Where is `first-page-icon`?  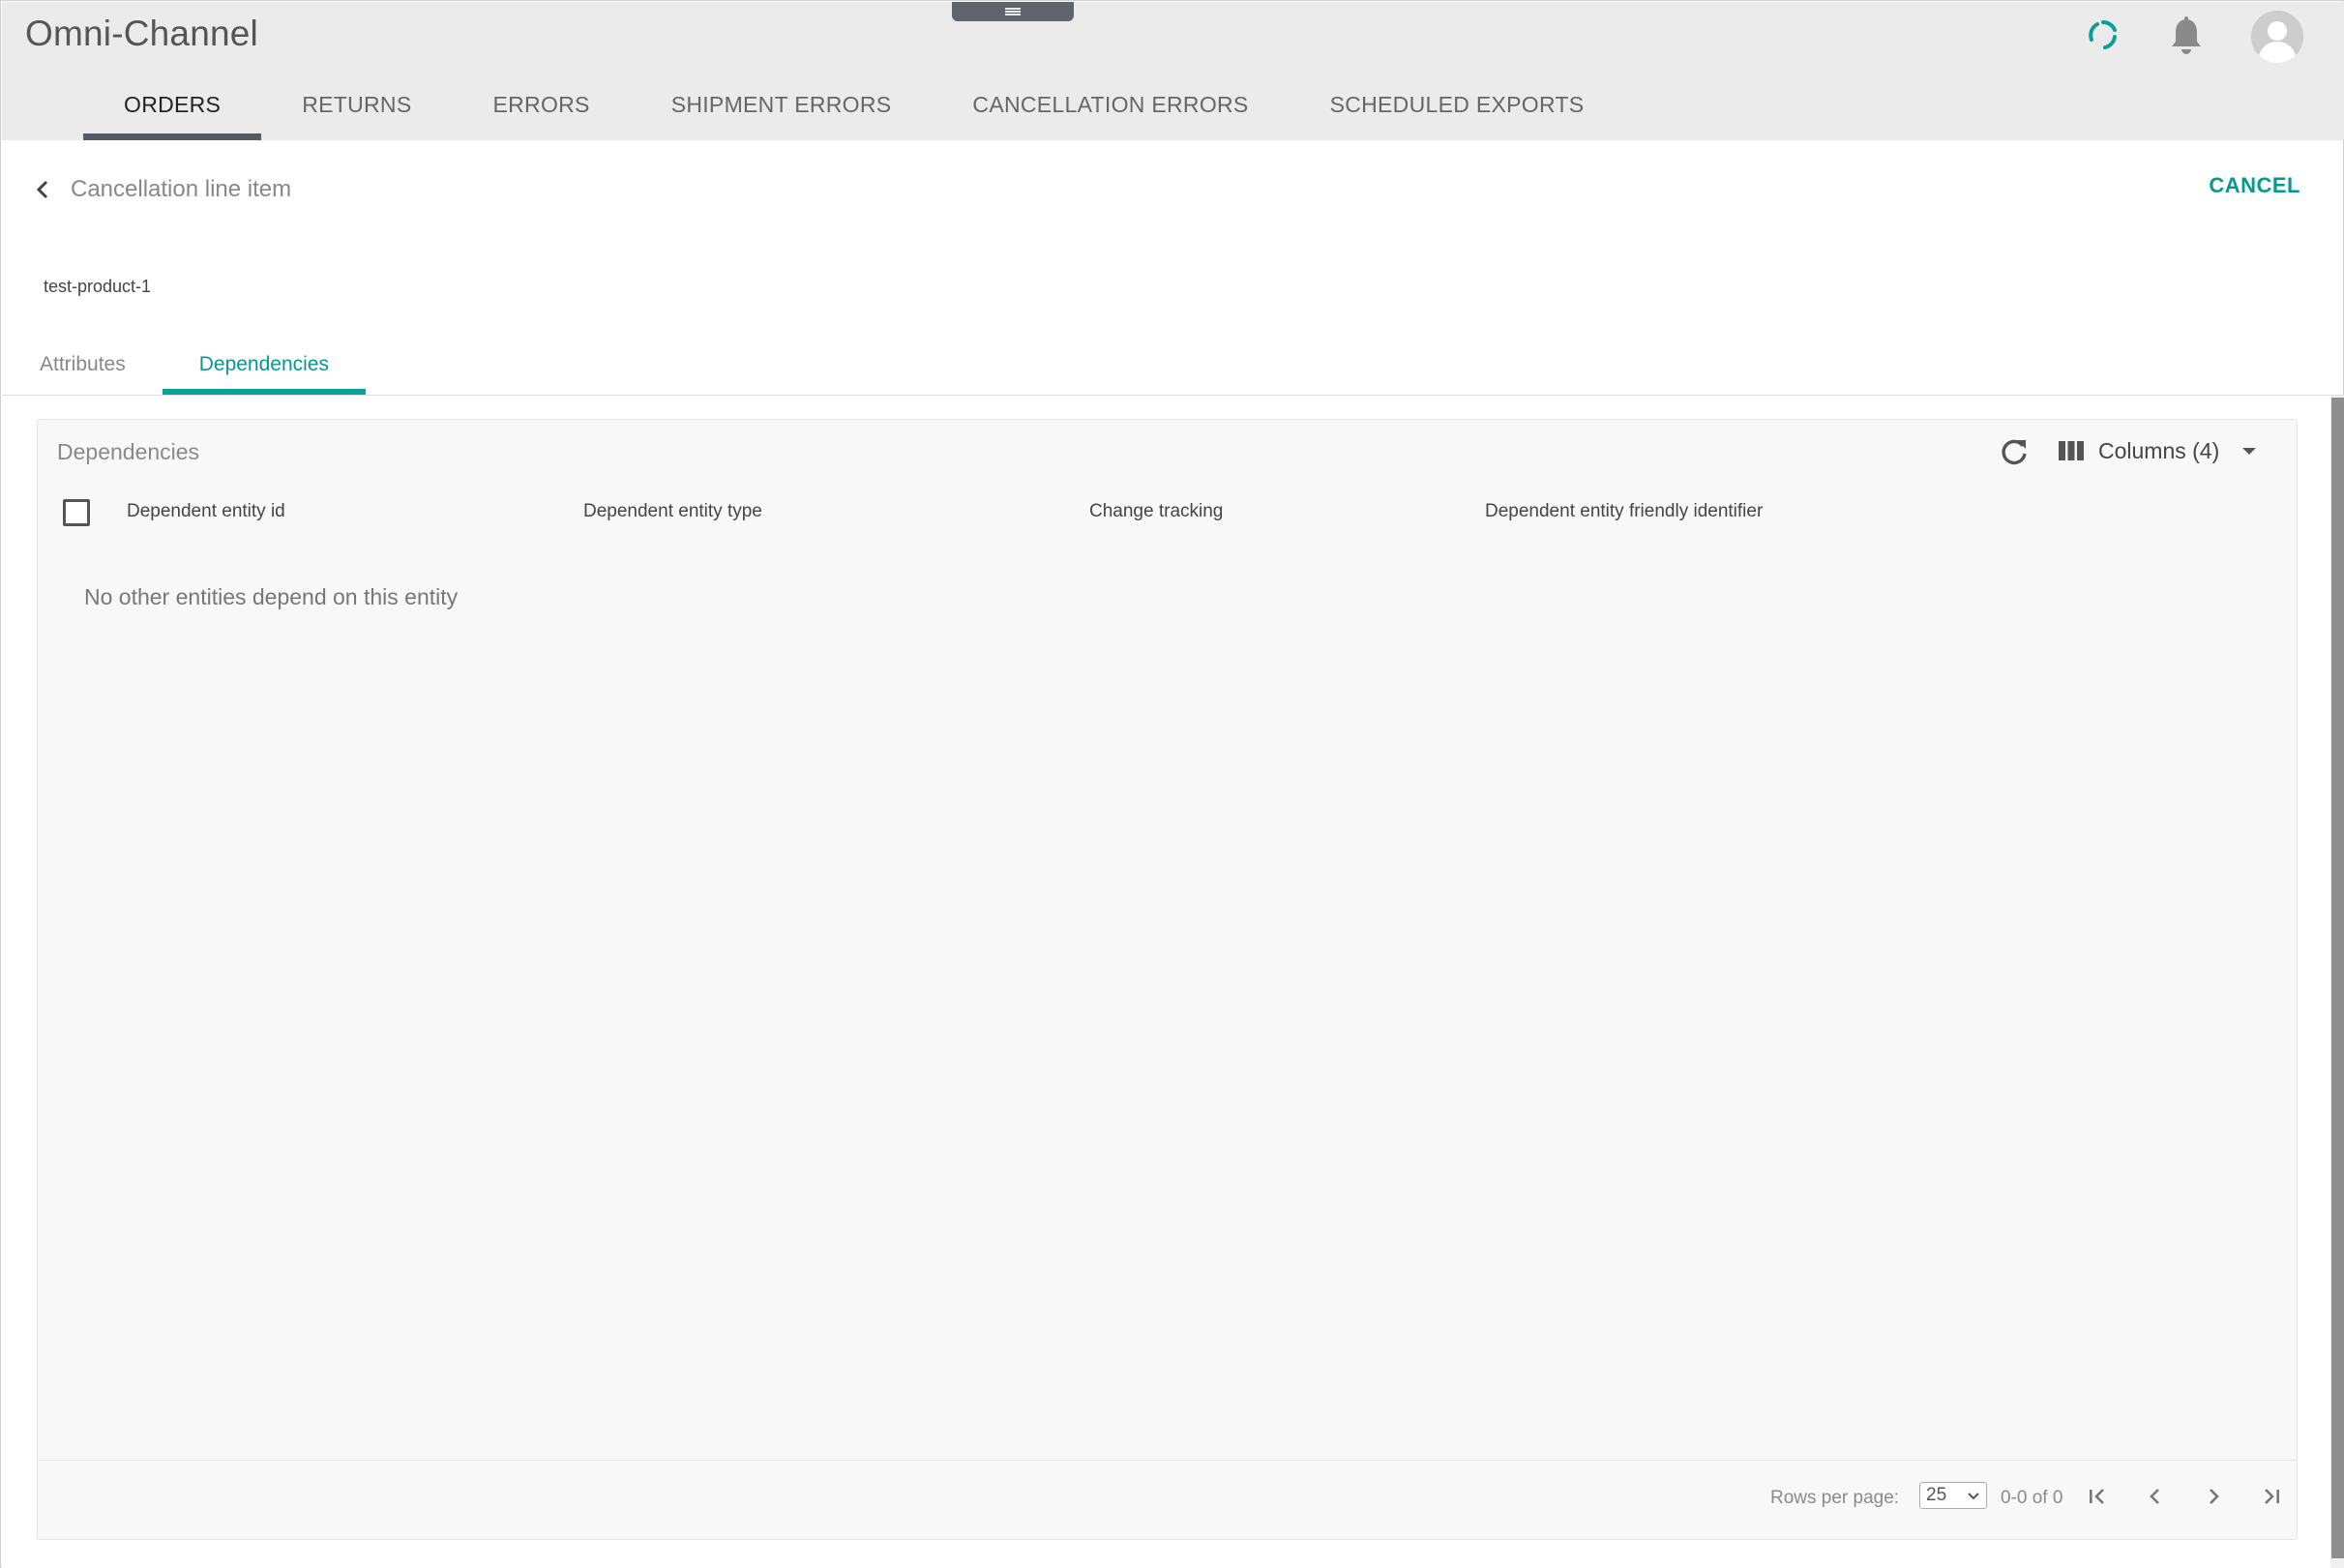 first-page-icon is located at coordinates (2097, 1496).